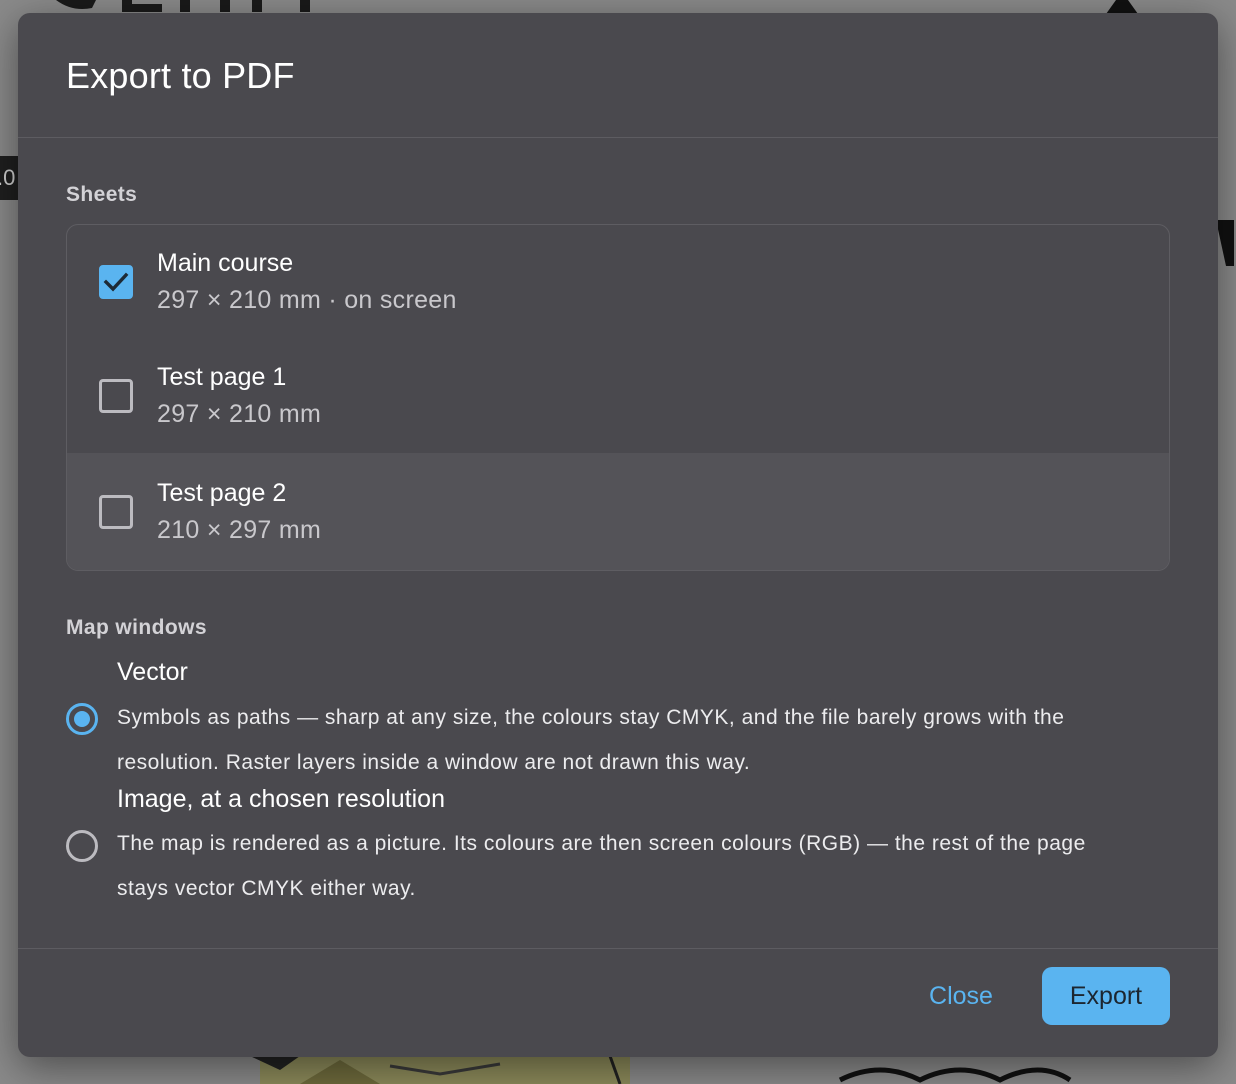  What do you see at coordinates (239, 414) in the screenshot?
I see `sheet-meta: 297 × 210 mm` at bounding box center [239, 414].